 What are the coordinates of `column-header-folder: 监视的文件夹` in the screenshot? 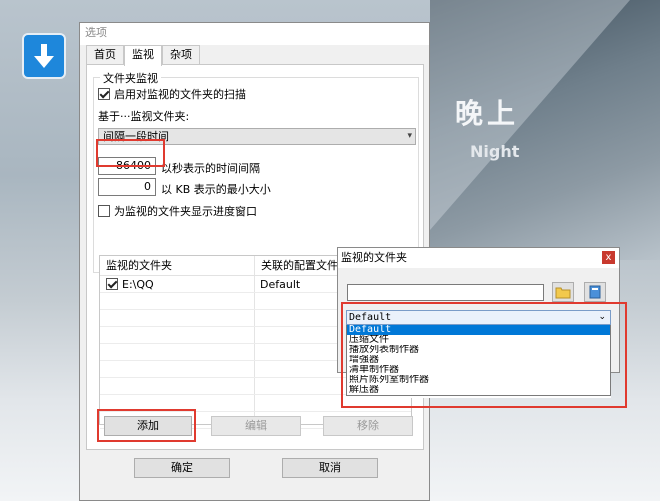 It's located at (177, 265).